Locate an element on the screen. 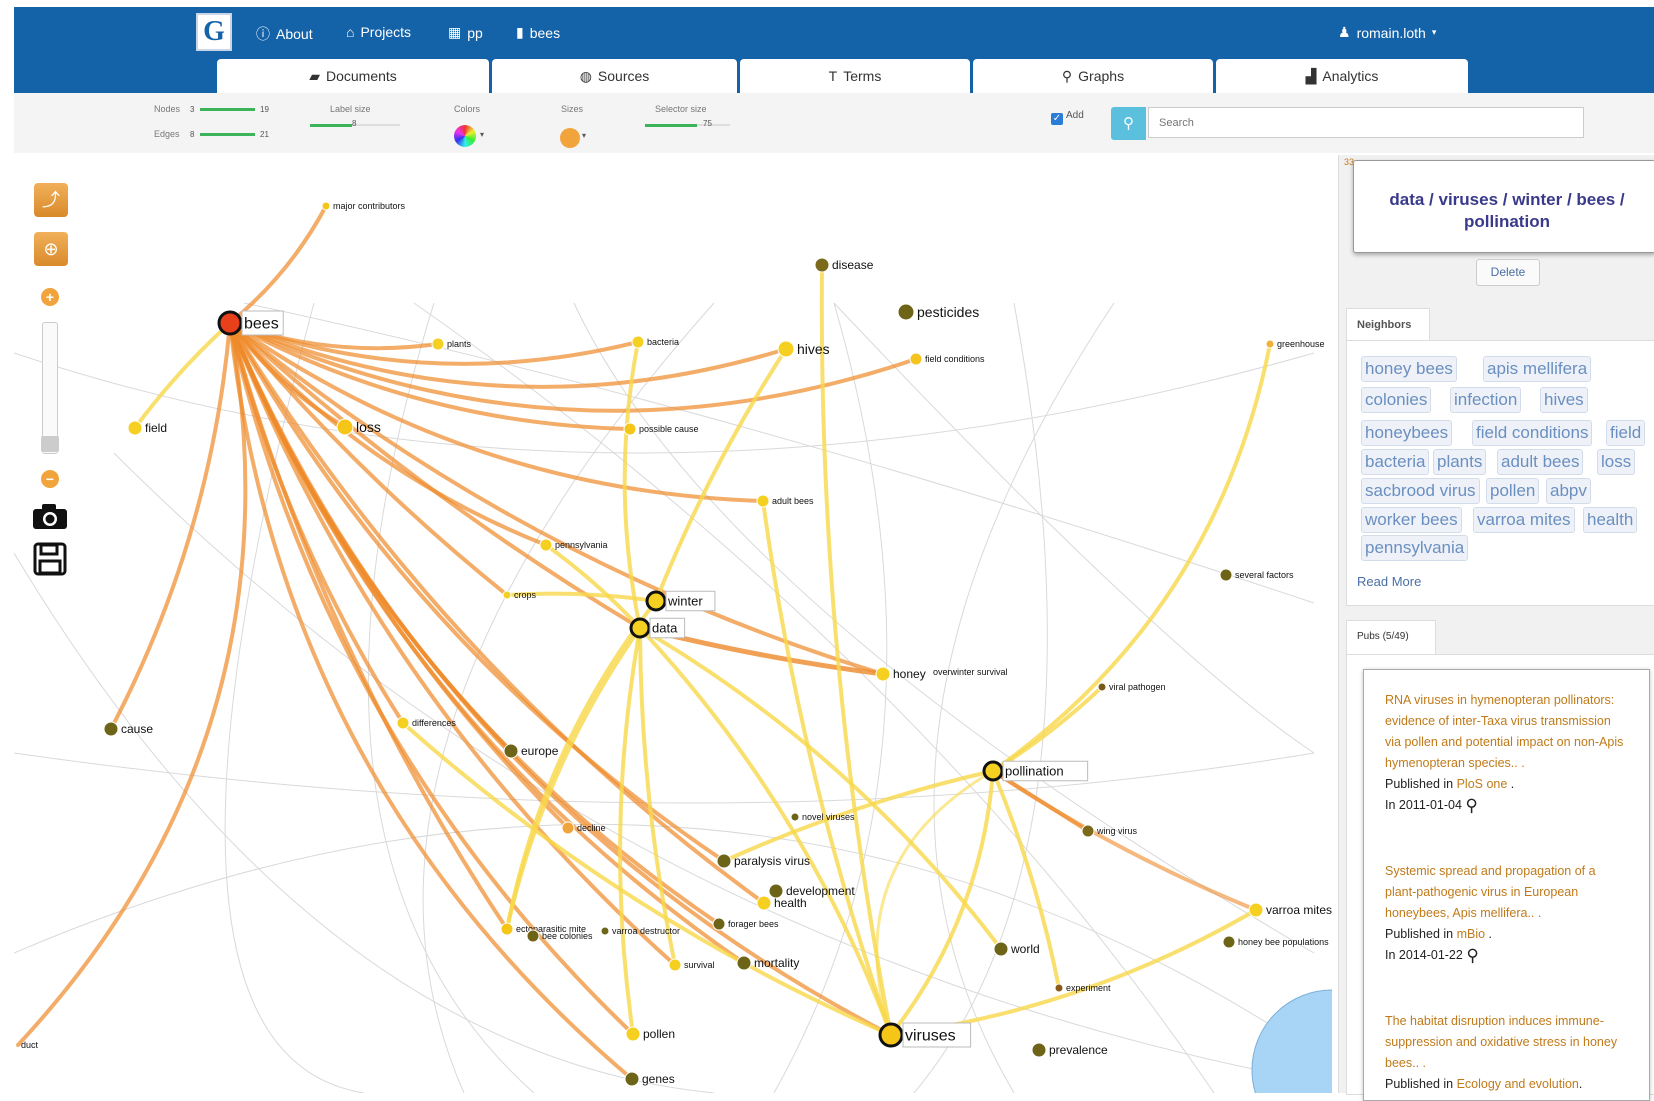  graph-node: experiment is located at coordinates (1082, 988).